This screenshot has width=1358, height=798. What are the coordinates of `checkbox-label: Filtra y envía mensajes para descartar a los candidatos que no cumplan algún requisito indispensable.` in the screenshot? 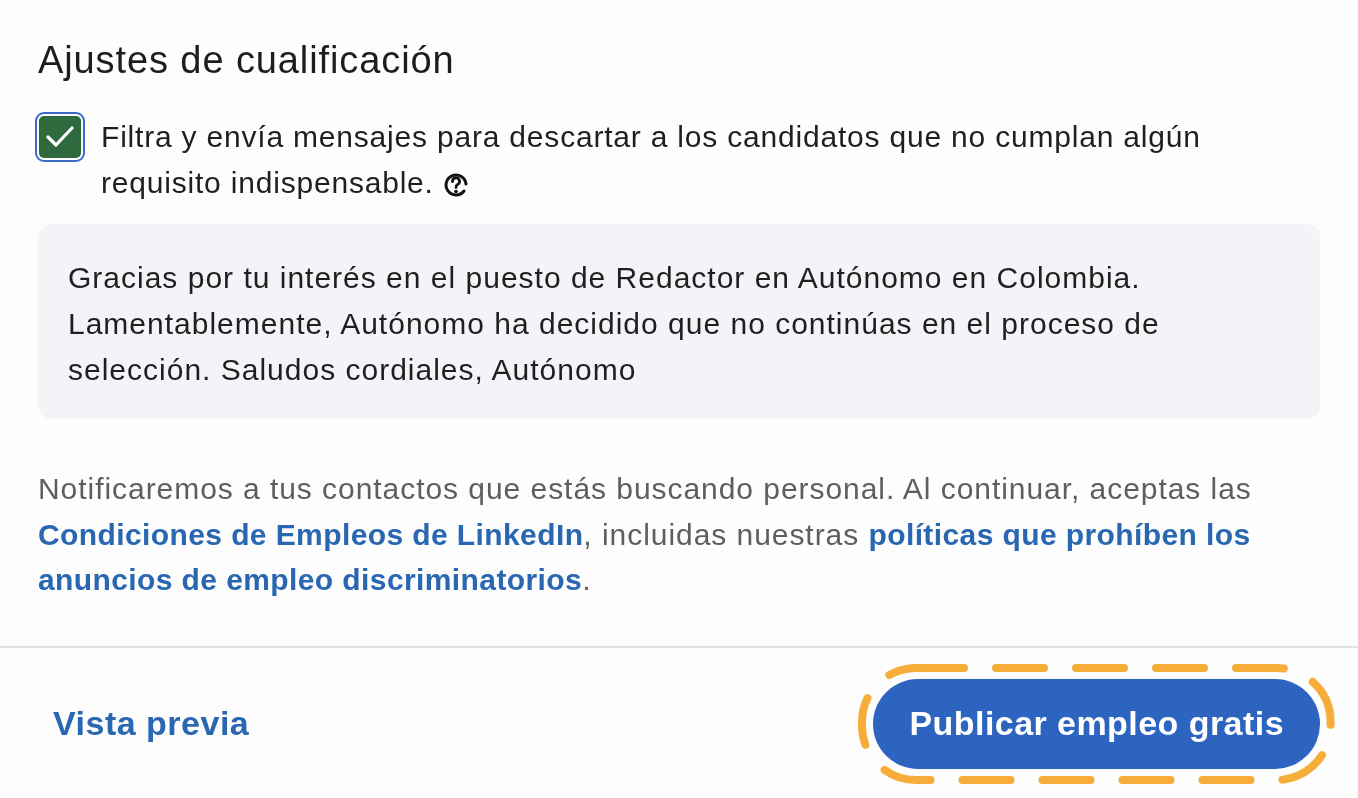 It's located at (651, 160).